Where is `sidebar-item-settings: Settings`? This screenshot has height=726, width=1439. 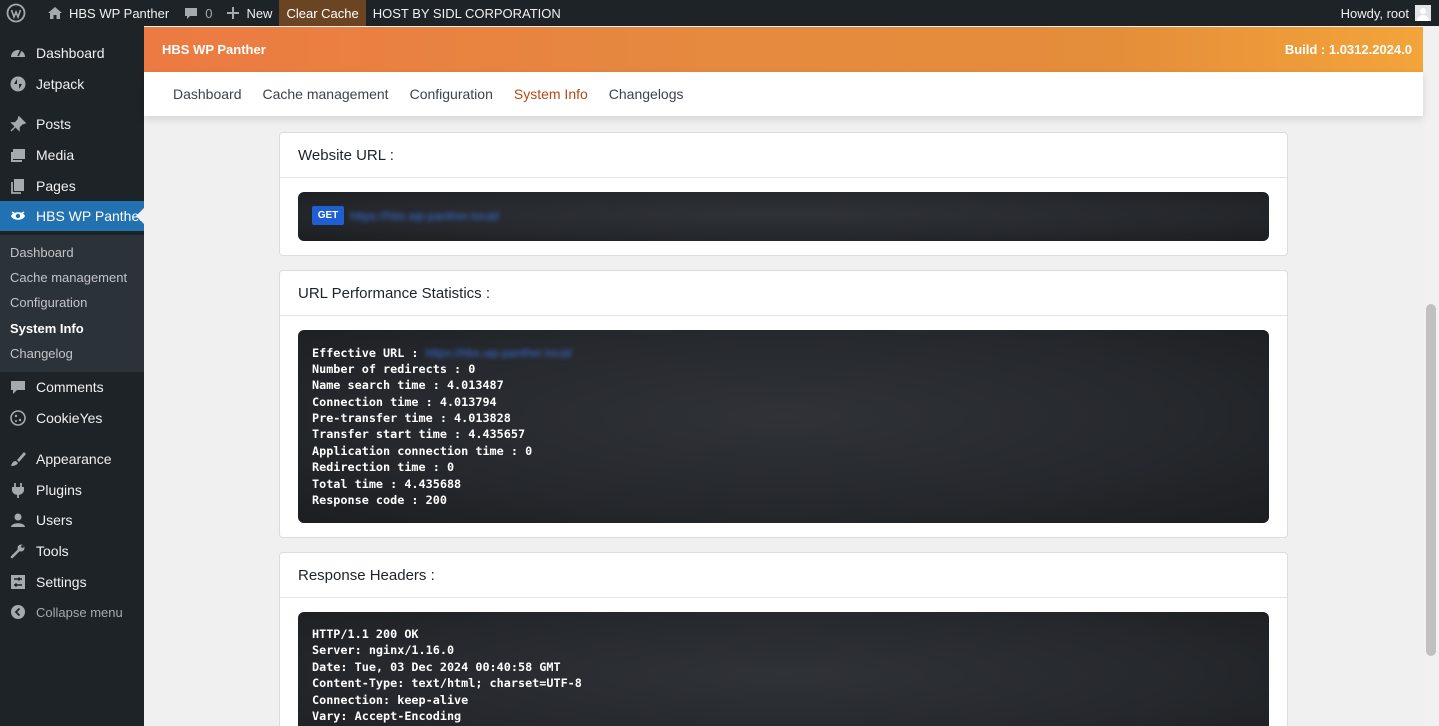
sidebar-item-settings: Settings is located at coordinates (72, 582).